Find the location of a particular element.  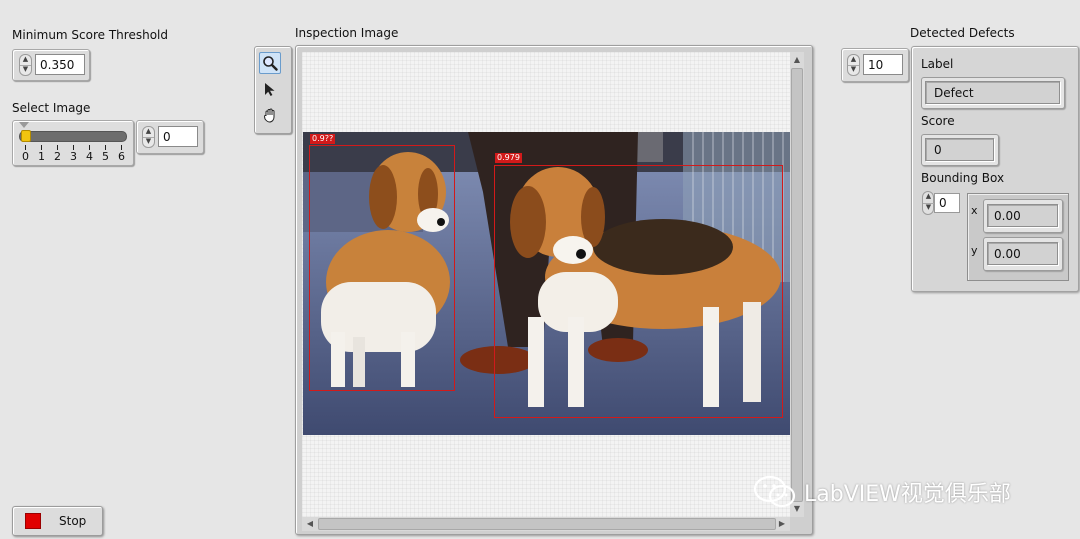

x-indicator-frame: 0.00 is located at coordinates (1023, 216).